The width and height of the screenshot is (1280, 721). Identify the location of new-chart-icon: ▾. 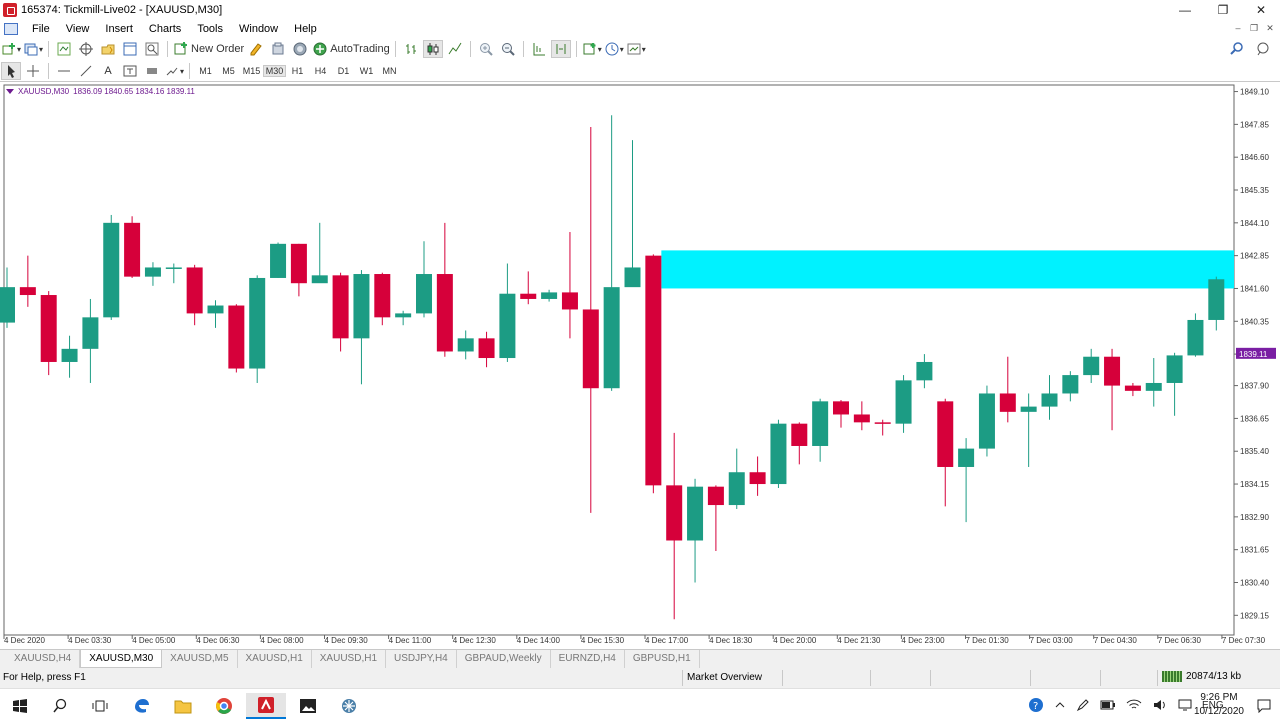
(11, 49).